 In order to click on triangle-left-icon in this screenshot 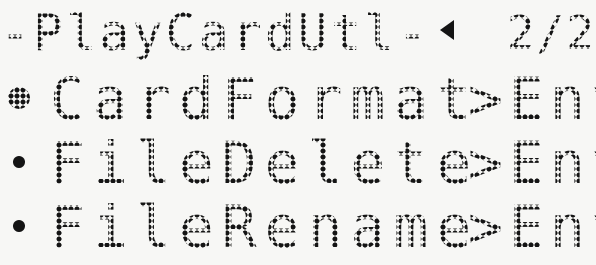, I will do `click(447, 30)`.